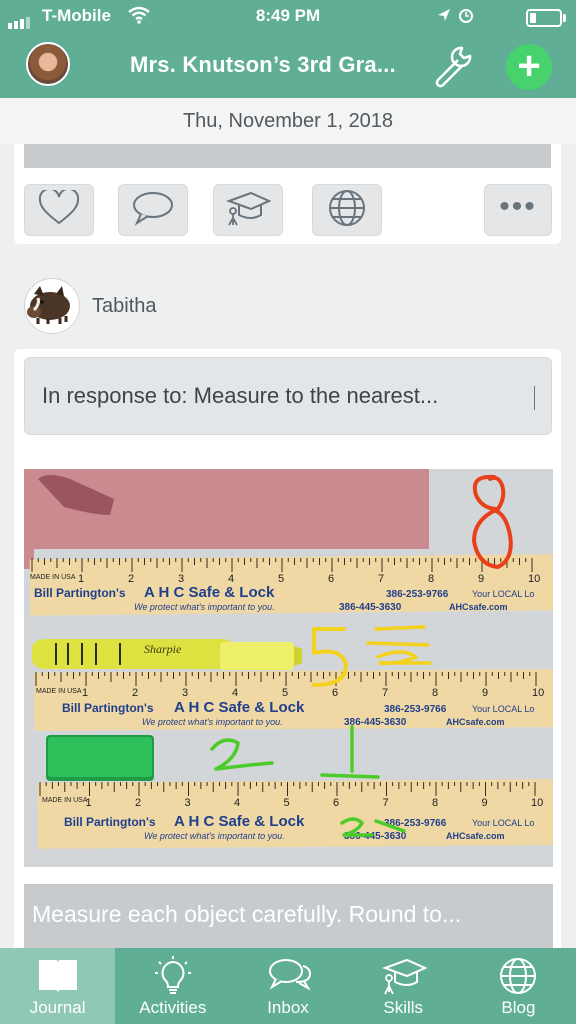 The width and height of the screenshot is (576, 1024). Describe the element at coordinates (239, 707) in the screenshot. I see `company-text-2: A H C Safe & Lock` at that location.